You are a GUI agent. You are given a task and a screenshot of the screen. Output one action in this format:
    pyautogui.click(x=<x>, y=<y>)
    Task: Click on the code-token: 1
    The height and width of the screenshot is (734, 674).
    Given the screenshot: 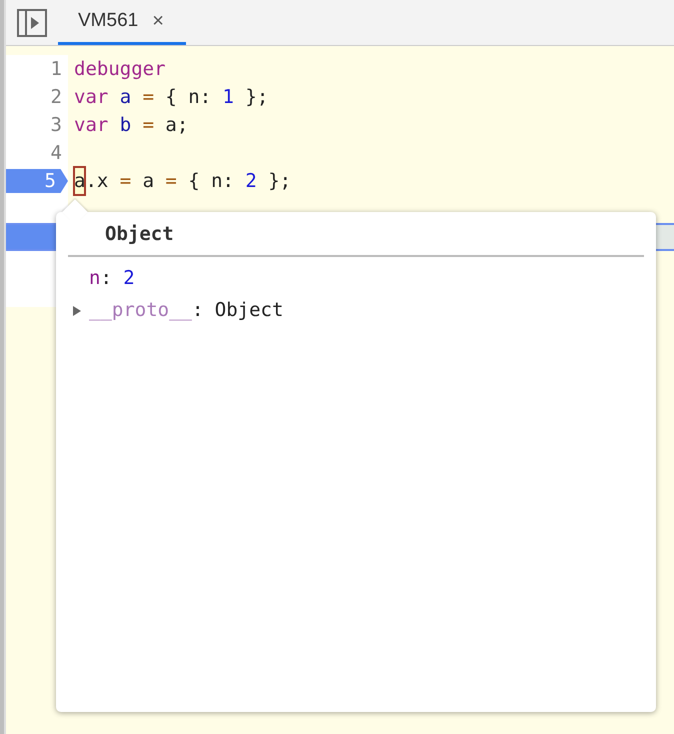 What is the action you would take?
    pyautogui.click(x=228, y=97)
    